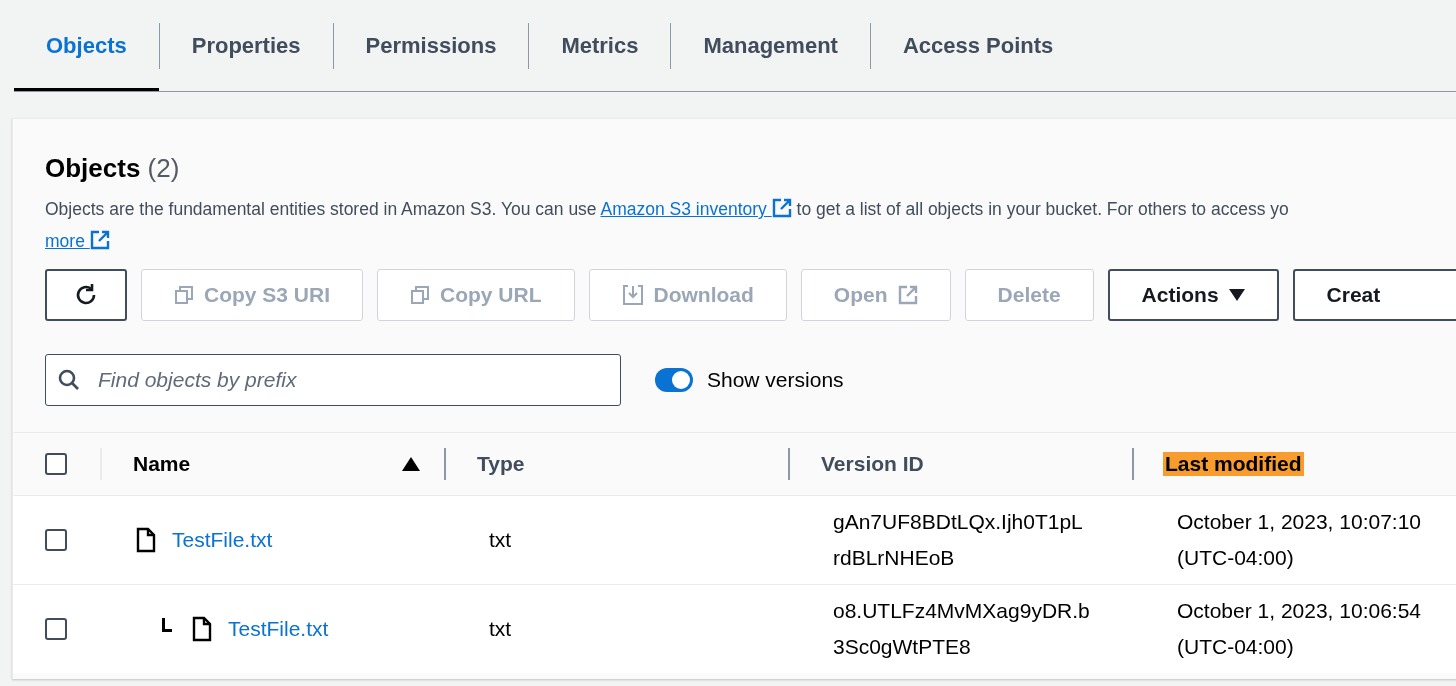 Image resolution: width=1456 pixels, height=686 pixels. What do you see at coordinates (872, 464) in the screenshot?
I see `column-header: Version ID` at bounding box center [872, 464].